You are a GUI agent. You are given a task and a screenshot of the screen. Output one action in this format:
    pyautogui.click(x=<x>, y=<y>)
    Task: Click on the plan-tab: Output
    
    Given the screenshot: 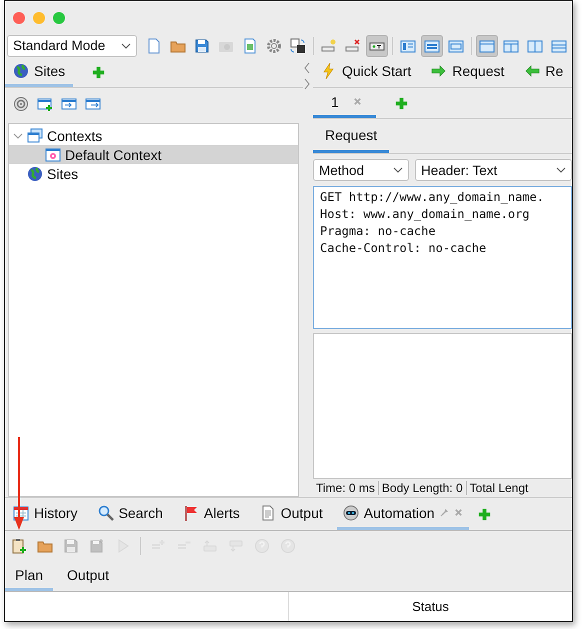 What is the action you would take?
    pyautogui.click(x=88, y=576)
    